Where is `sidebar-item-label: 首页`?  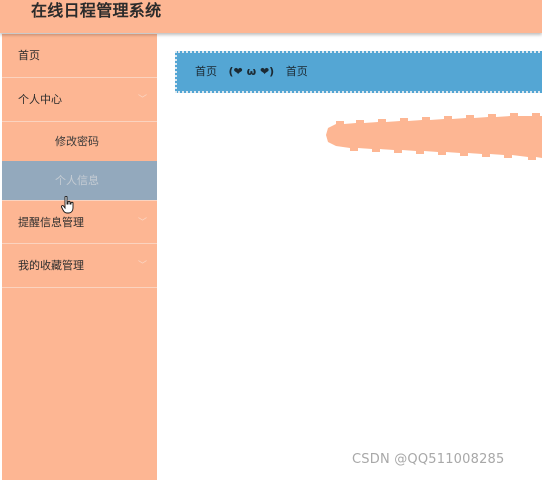
sidebar-item-label: 首页 is located at coordinates (29, 55).